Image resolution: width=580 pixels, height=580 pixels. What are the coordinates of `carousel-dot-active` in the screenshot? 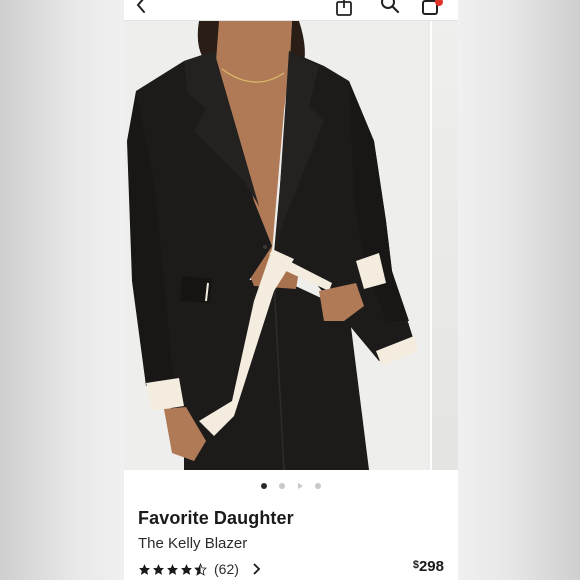 It's located at (263, 485).